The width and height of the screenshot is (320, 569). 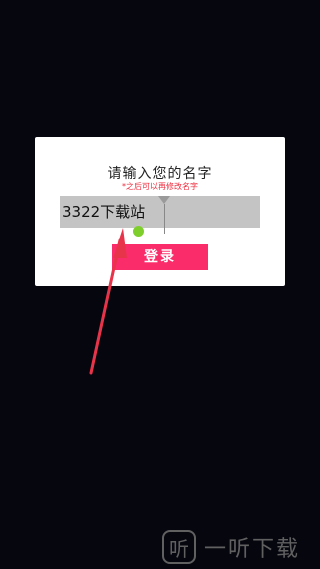 I want to click on cursor-drag-handle, so click(x=138, y=231).